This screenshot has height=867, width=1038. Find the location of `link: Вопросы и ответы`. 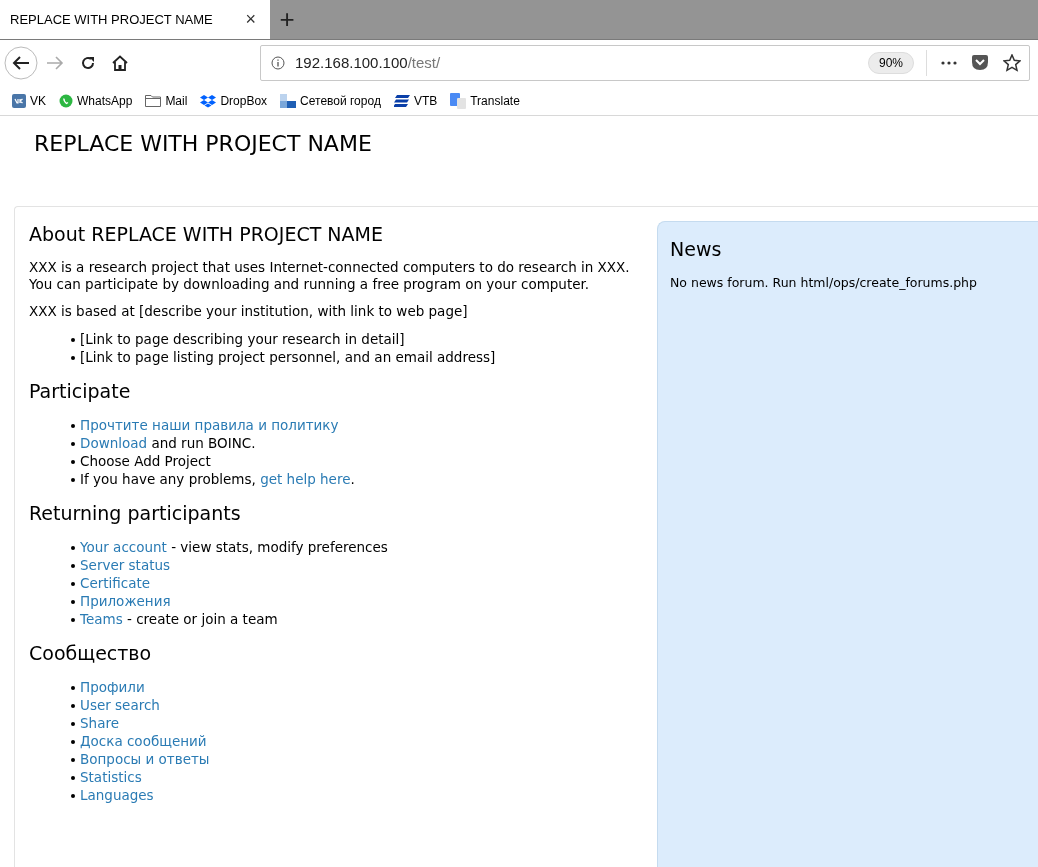

link: Вопросы и ответы is located at coordinates (145, 759).